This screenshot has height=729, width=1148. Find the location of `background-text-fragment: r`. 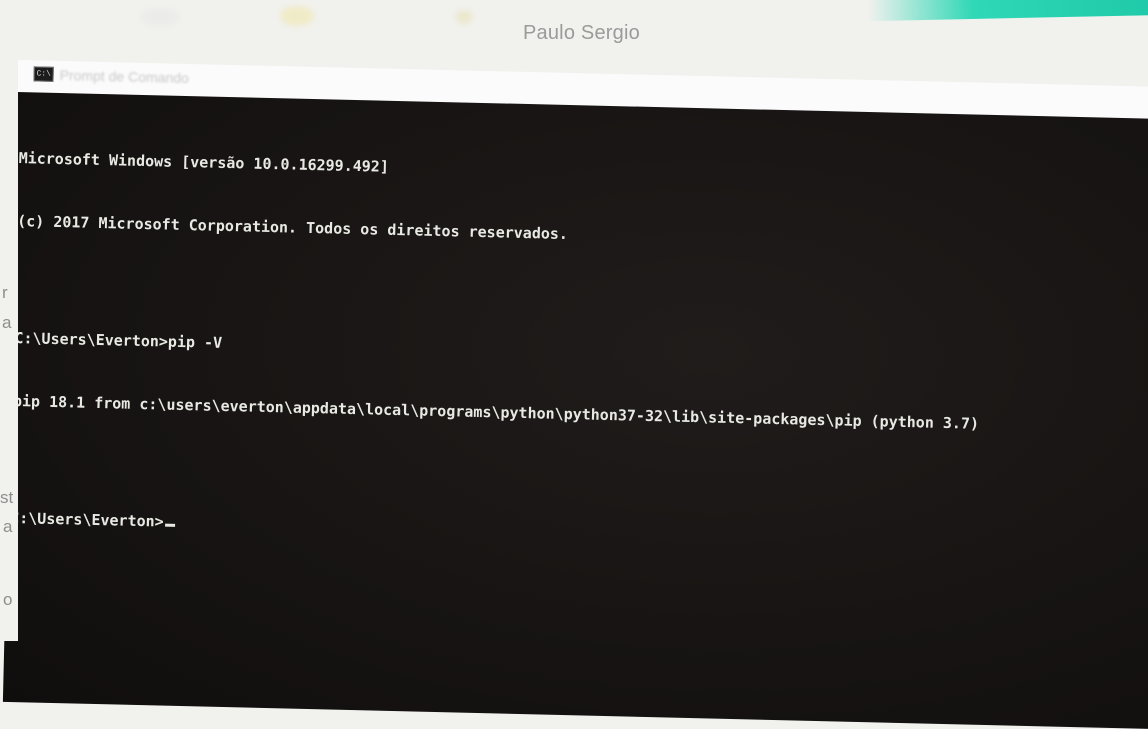

background-text-fragment: r is located at coordinates (5, 292).